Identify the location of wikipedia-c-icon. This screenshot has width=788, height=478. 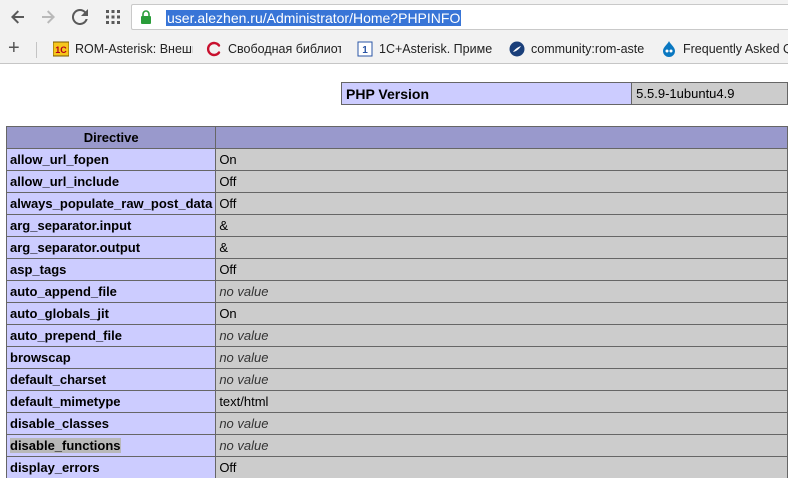
(214, 49).